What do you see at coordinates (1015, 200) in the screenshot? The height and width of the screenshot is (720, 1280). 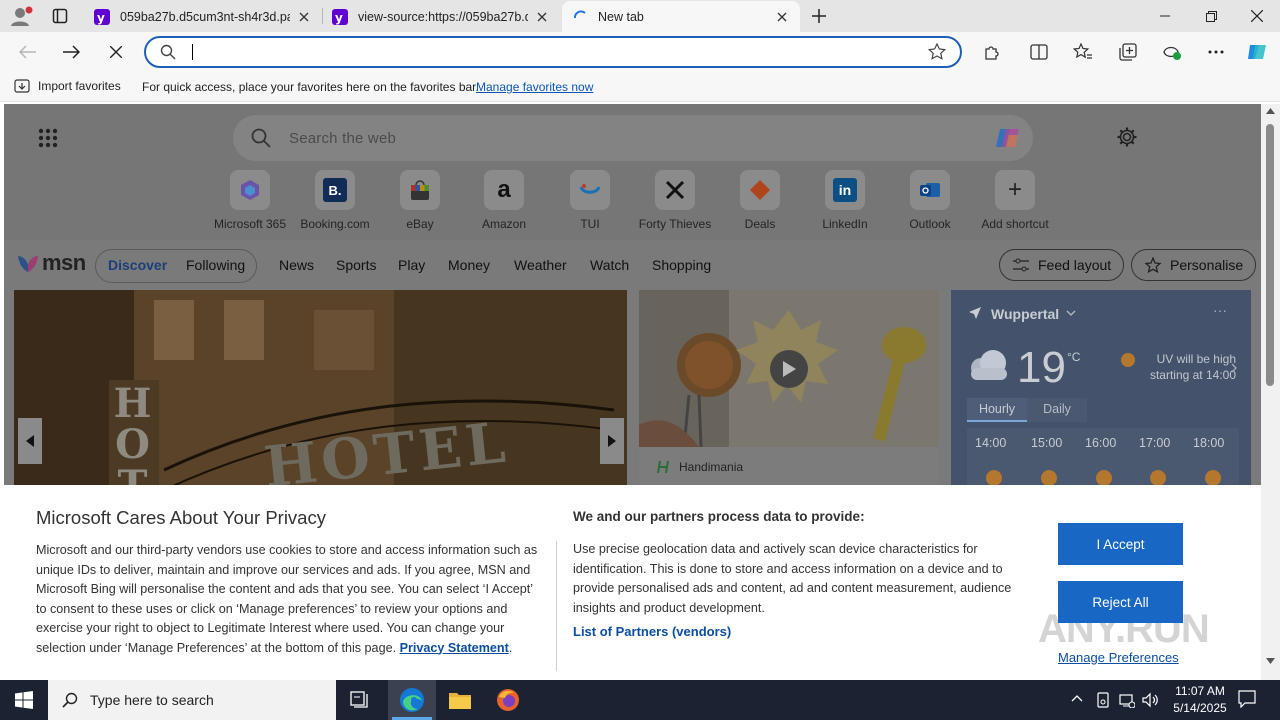 I see `shortcut-add: + Add shortcut` at bounding box center [1015, 200].